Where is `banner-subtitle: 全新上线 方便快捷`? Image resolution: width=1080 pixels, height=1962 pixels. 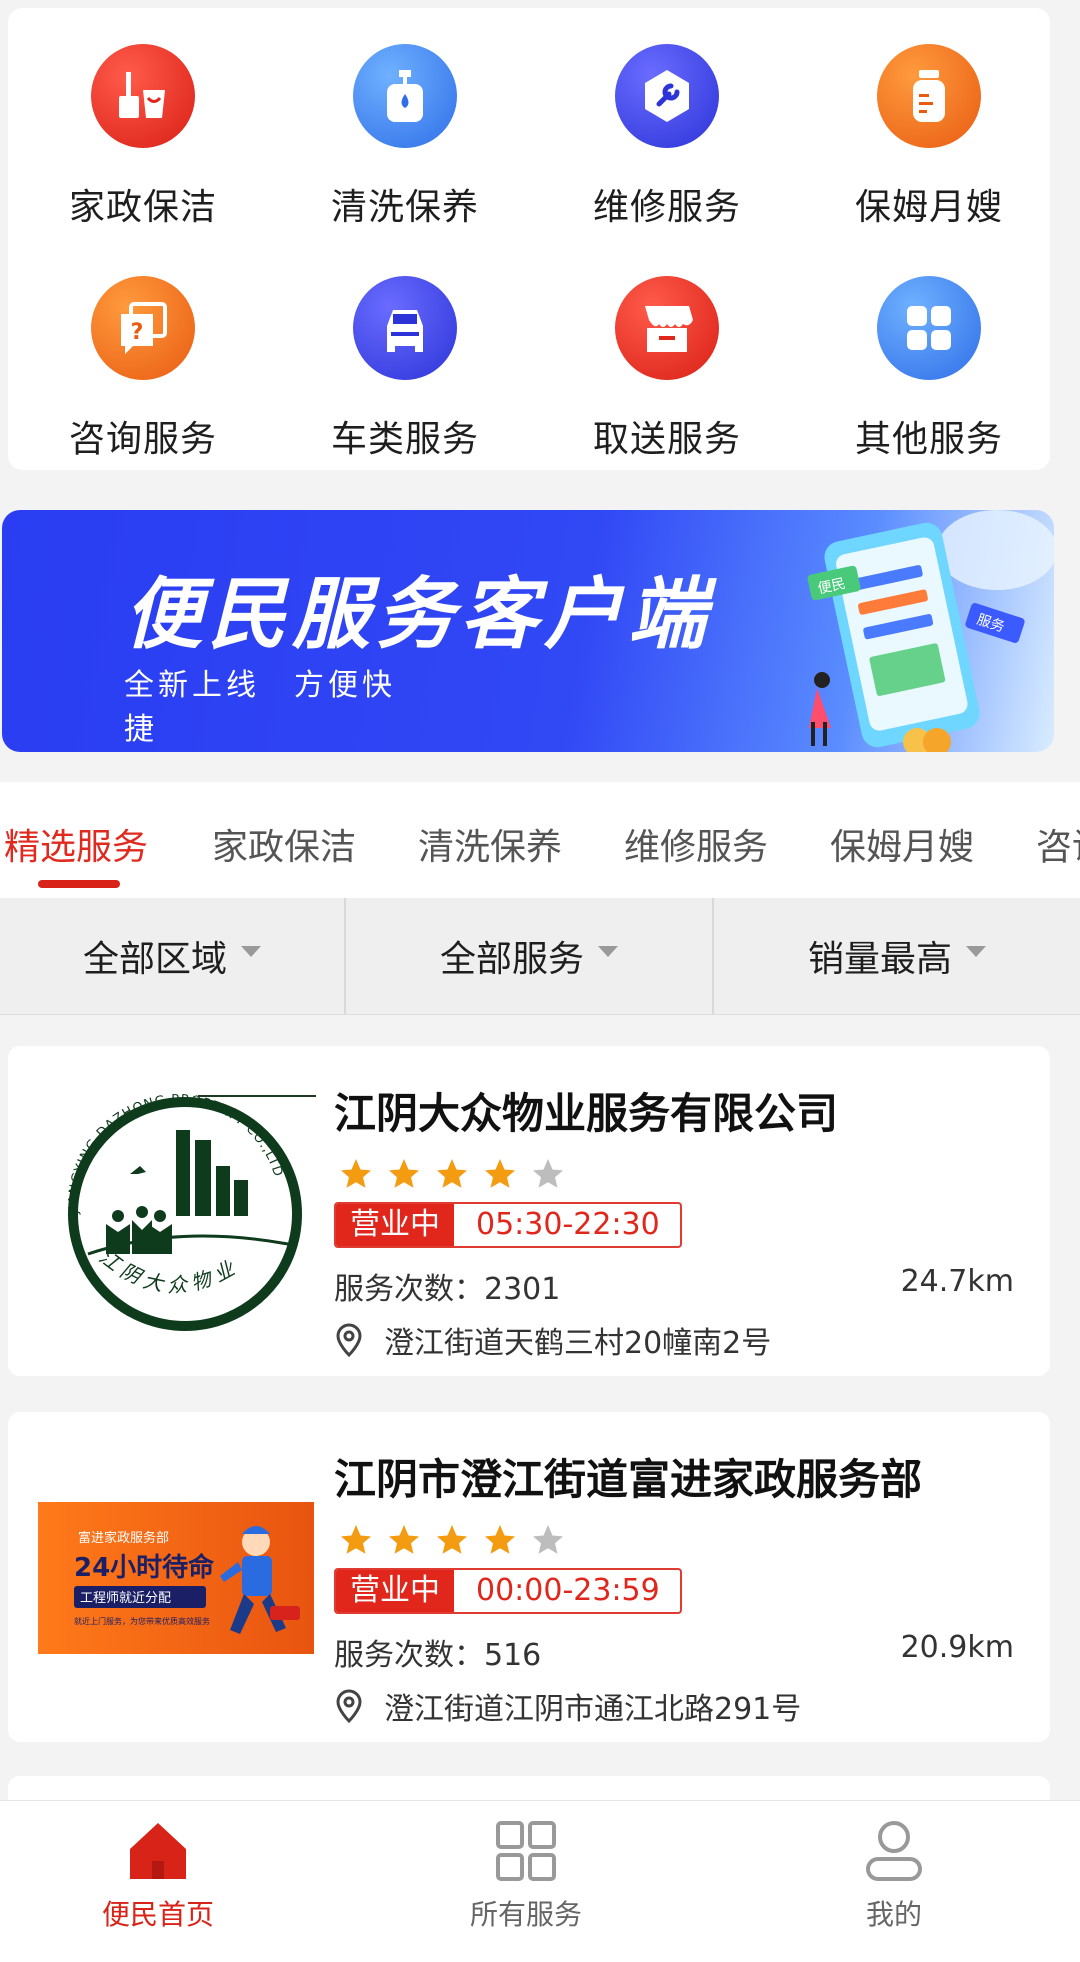
banner-subtitle: 全新上线 方便快捷 is located at coordinates (269, 706).